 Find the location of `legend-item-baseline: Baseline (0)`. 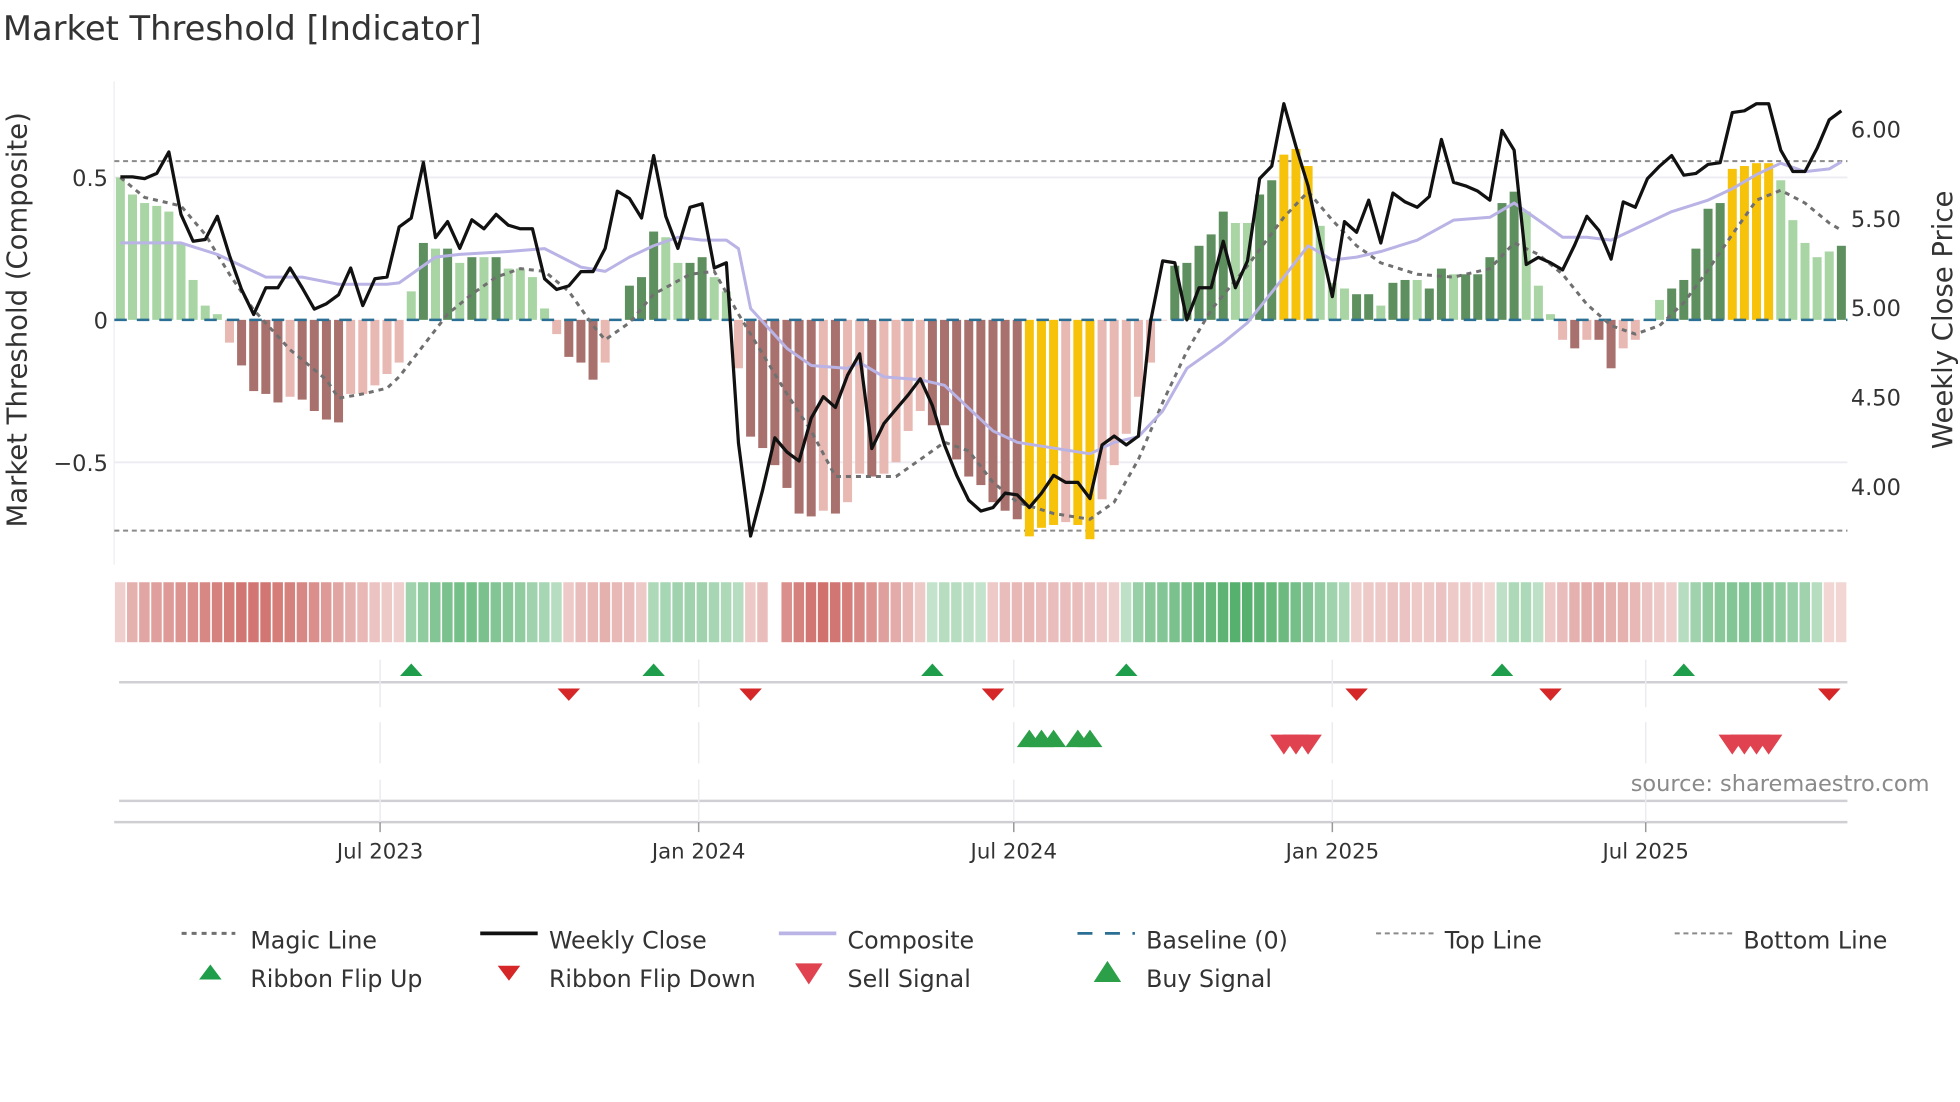

legend-item-baseline: Baseline (0) is located at coordinates (1182, 940).